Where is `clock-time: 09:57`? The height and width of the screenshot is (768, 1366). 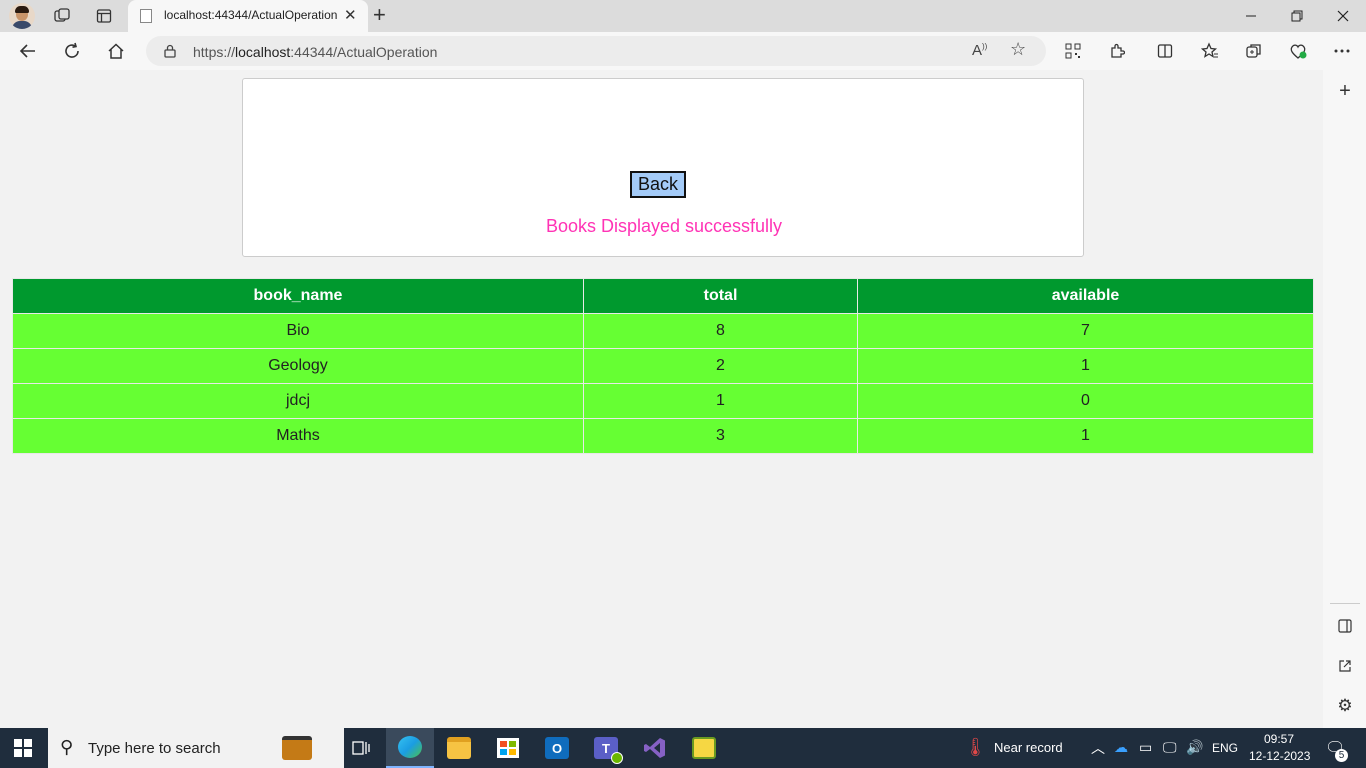 clock-time: 09:57 is located at coordinates (1279, 739).